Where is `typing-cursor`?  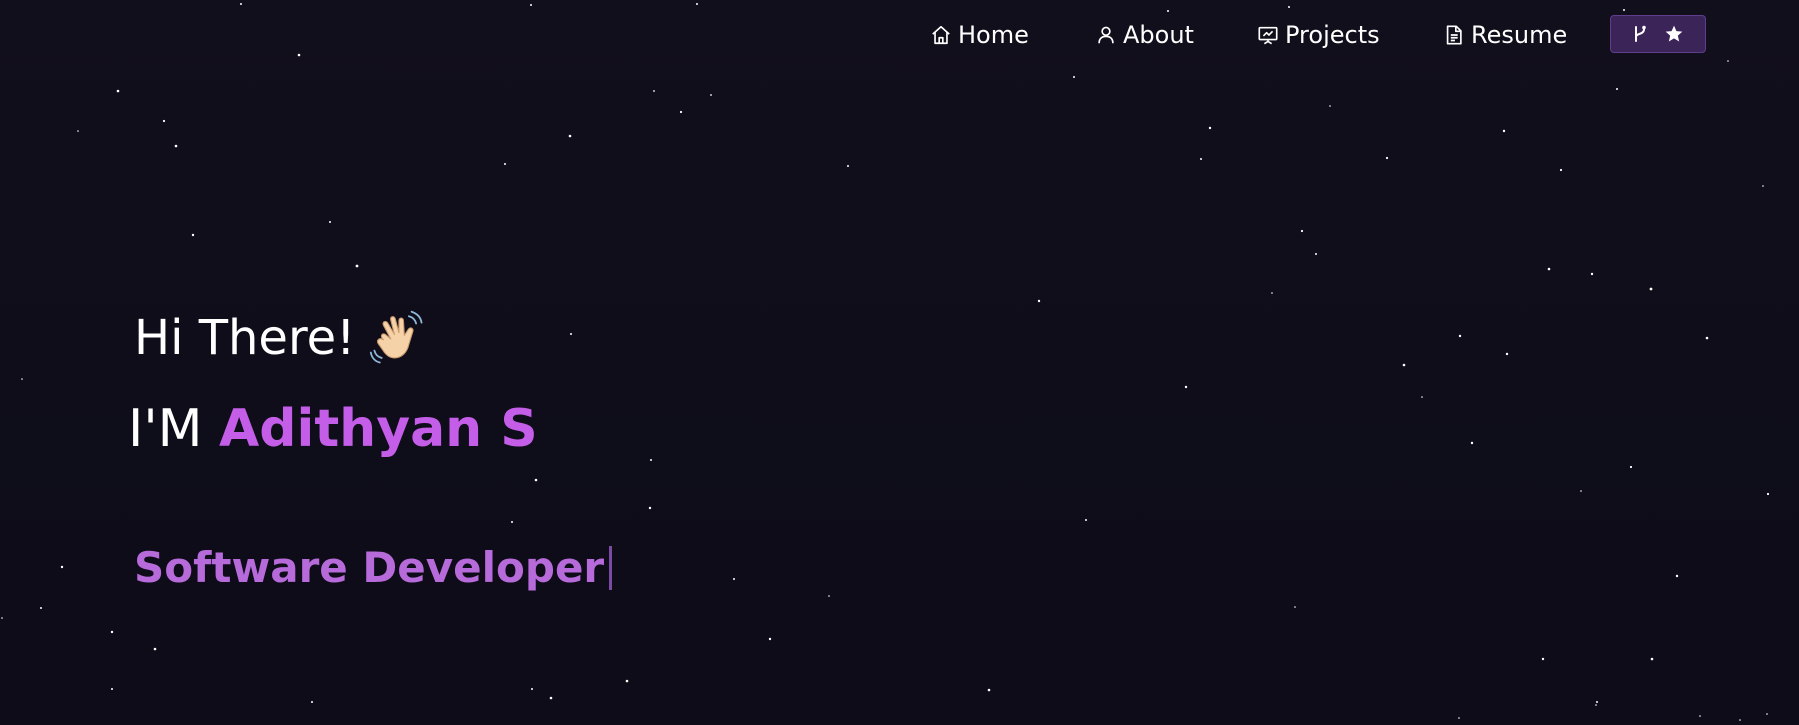 typing-cursor is located at coordinates (611, 568).